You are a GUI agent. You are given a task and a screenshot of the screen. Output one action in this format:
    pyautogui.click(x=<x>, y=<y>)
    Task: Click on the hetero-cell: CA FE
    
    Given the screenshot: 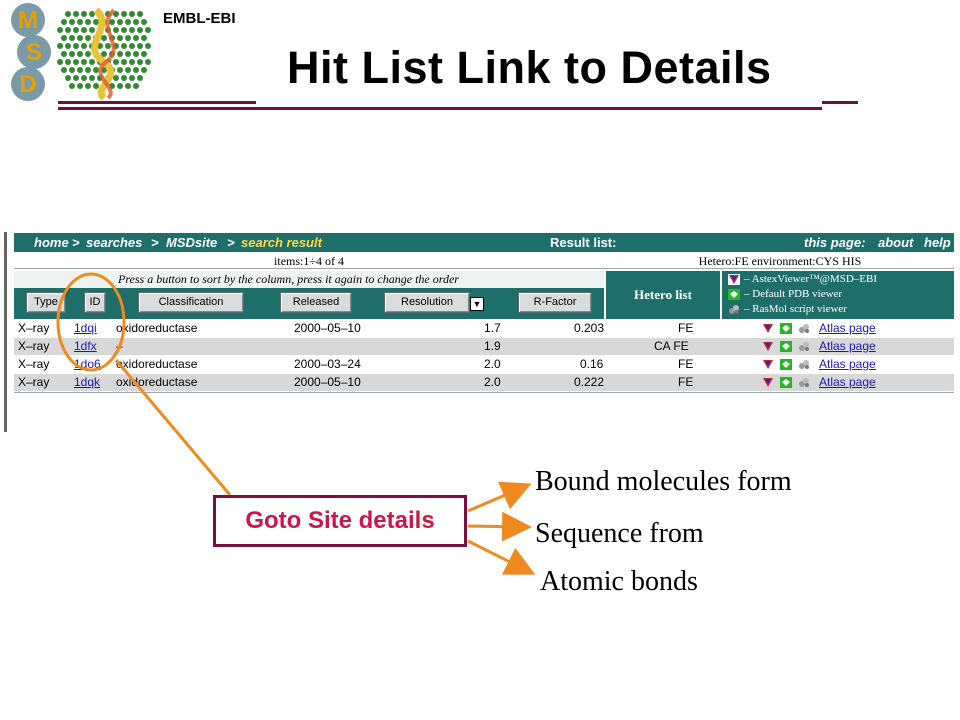 What is the action you would take?
    pyautogui.click(x=671, y=346)
    